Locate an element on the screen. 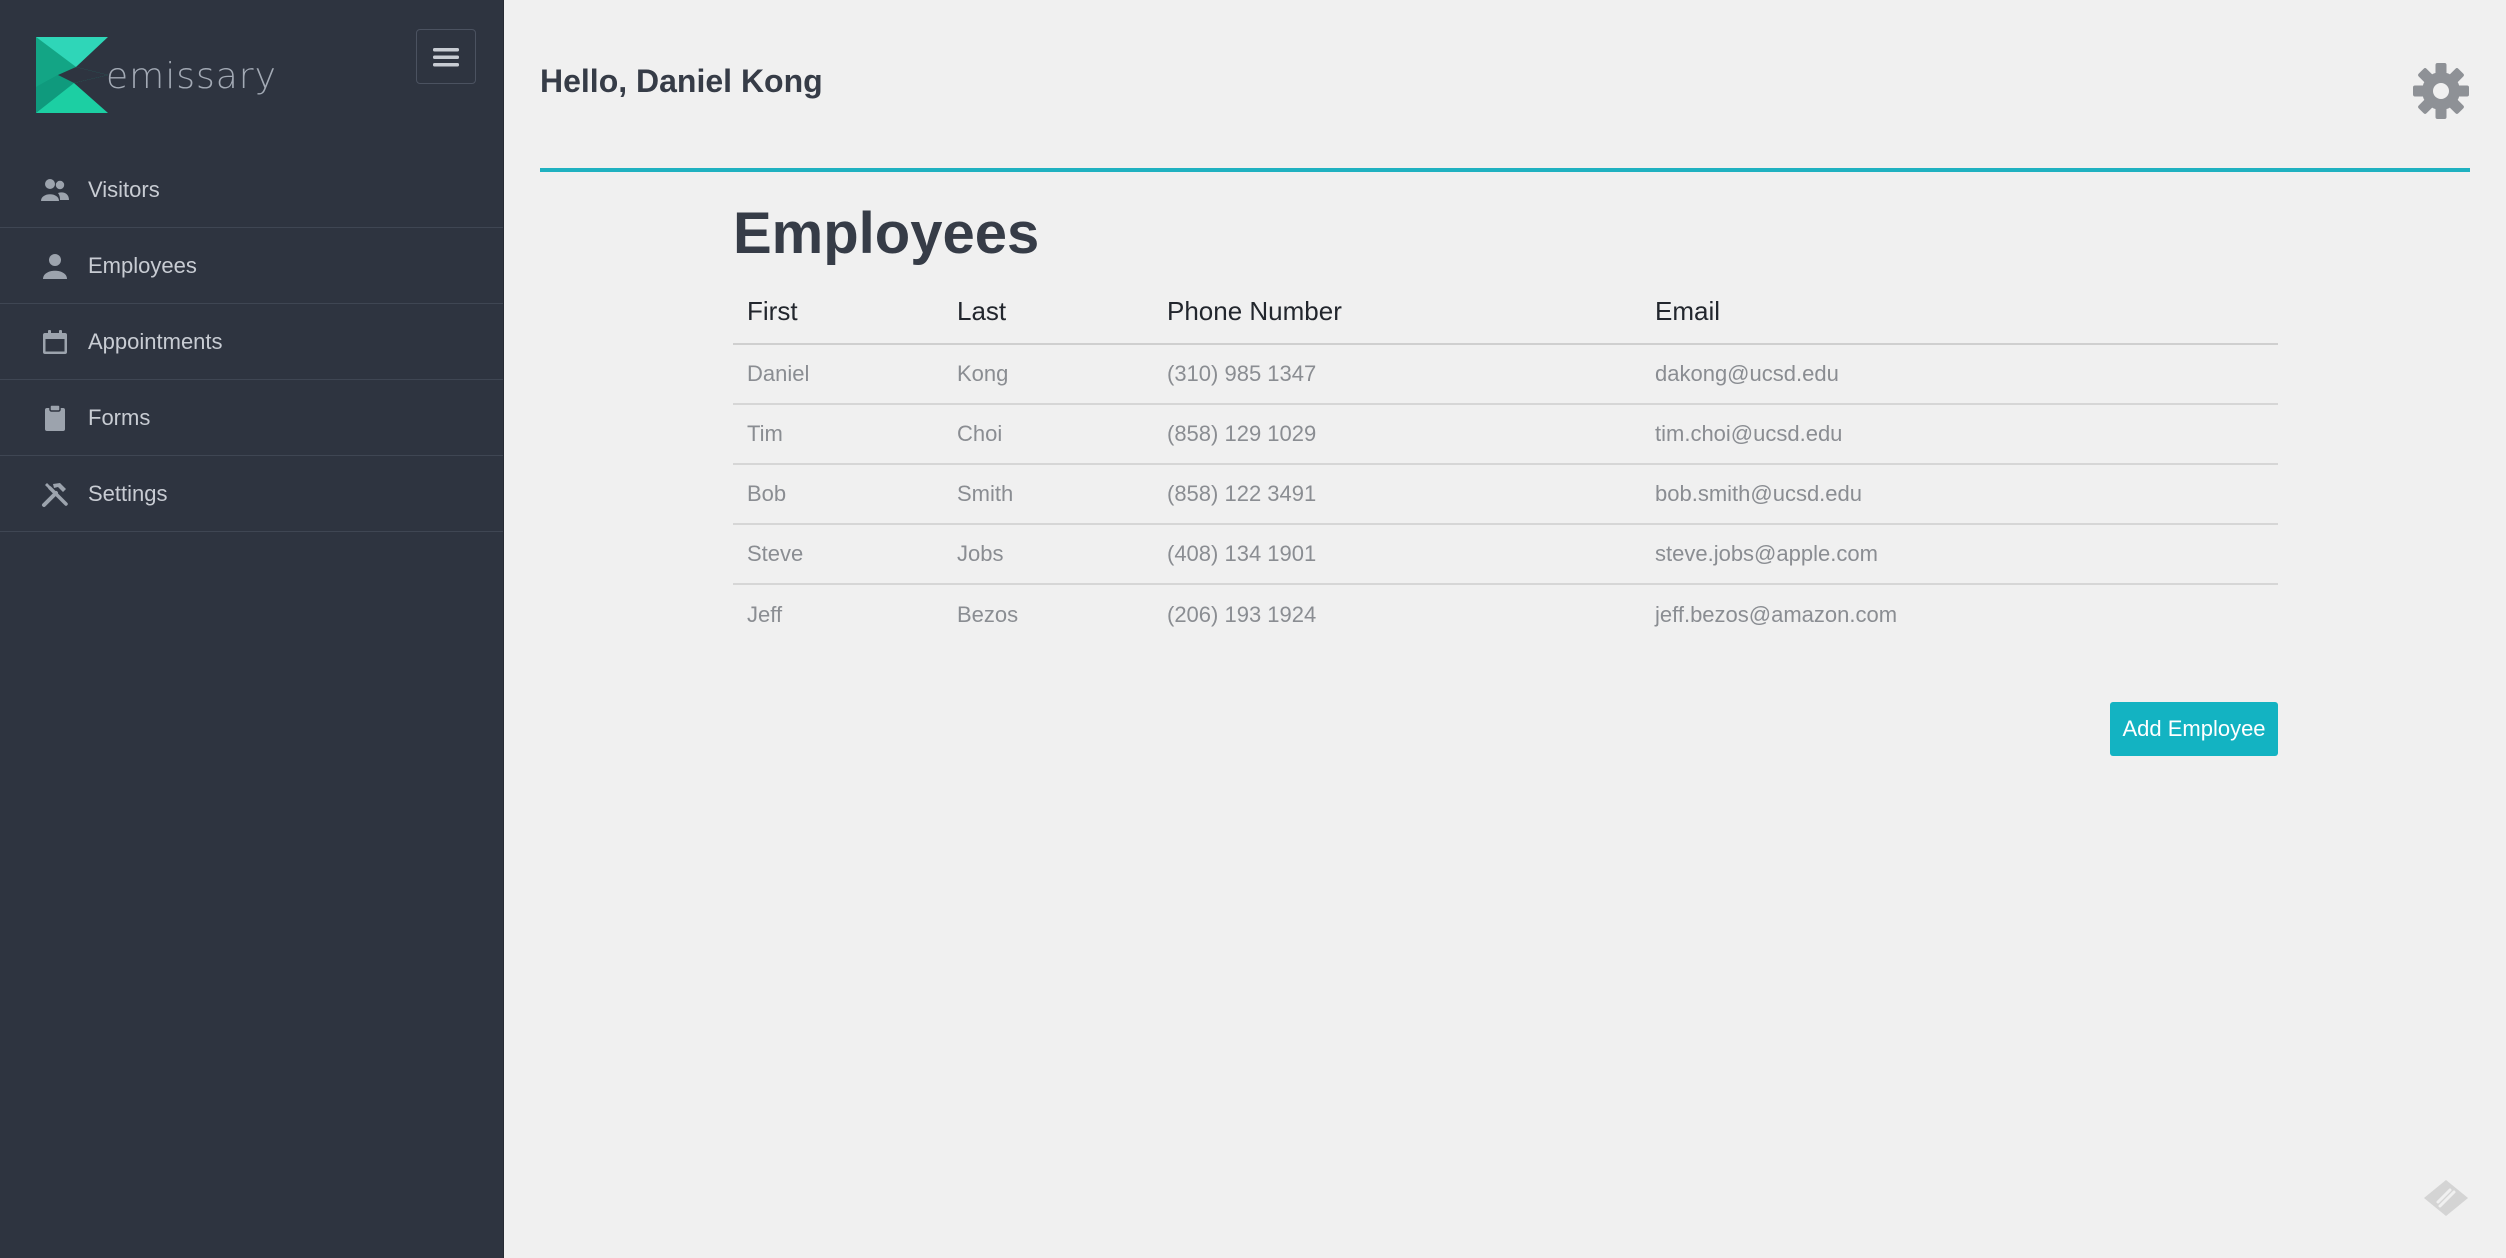 The height and width of the screenshot is (1258, 2506). cell-phone: (206) 193 1924 is located at coordinates (1242, 614).